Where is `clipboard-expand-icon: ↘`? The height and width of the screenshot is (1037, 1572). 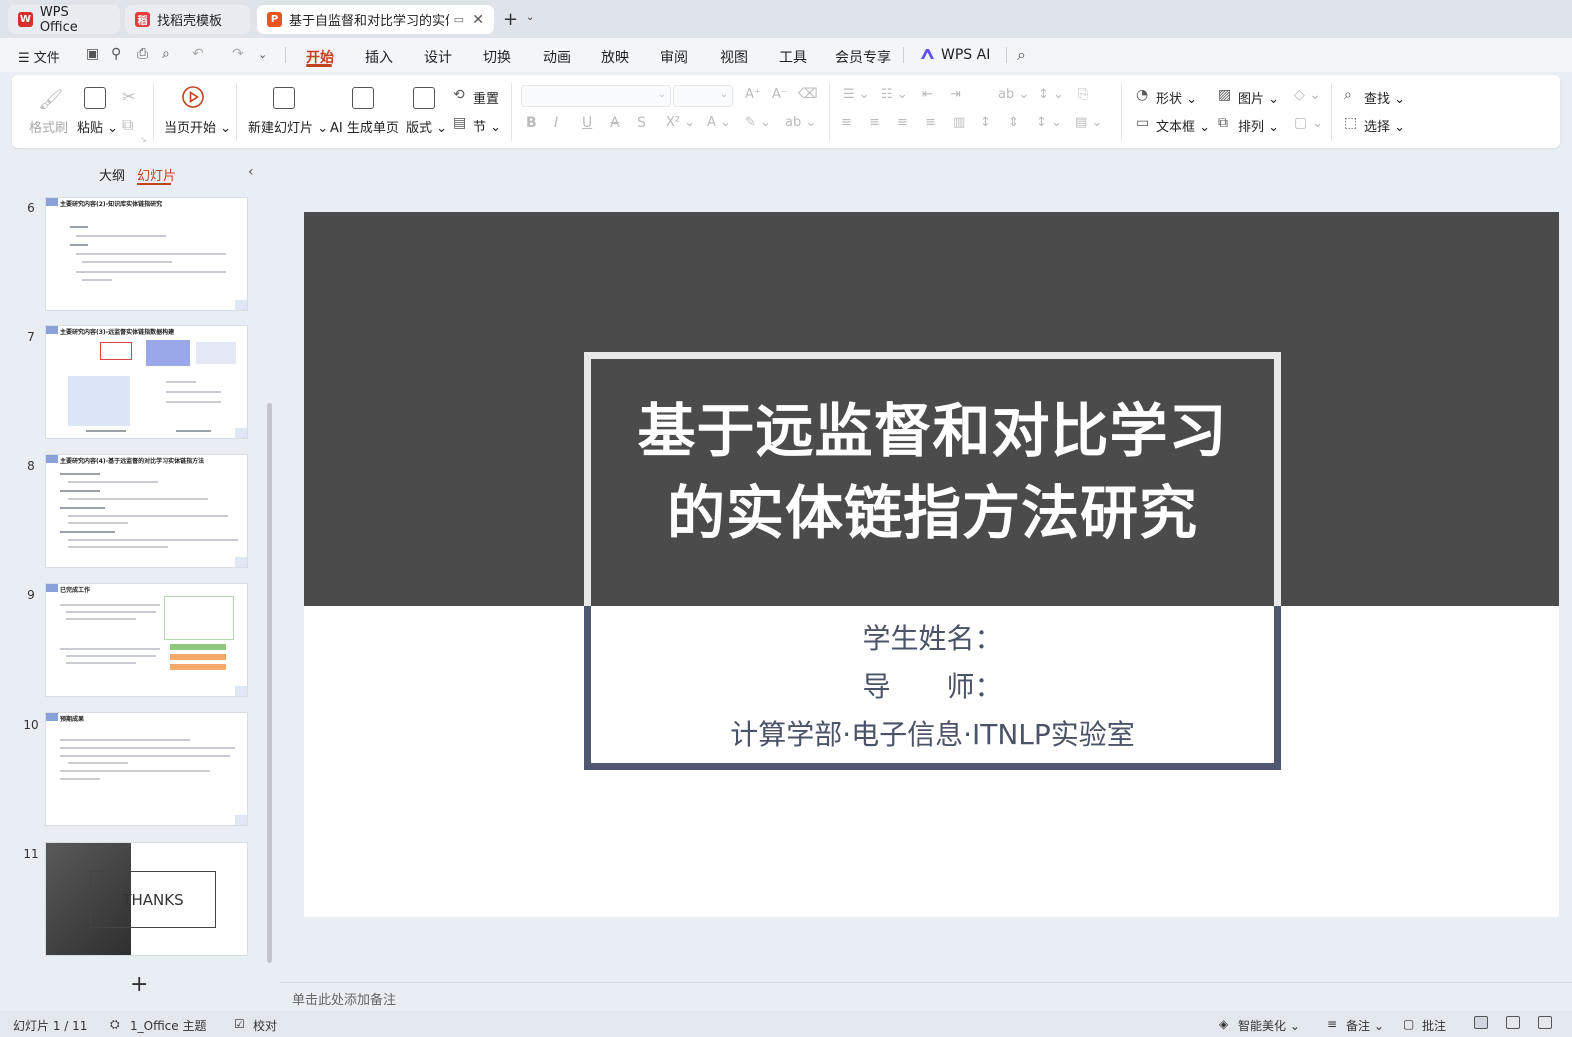
clipboard-expand-icon: ↘ is located at coordinates (143, 139).